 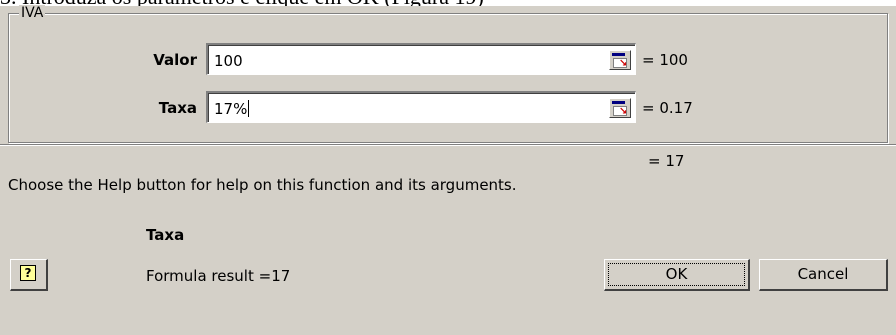 I want to click on function-result-value: = 17, so click(x=666, y=161).